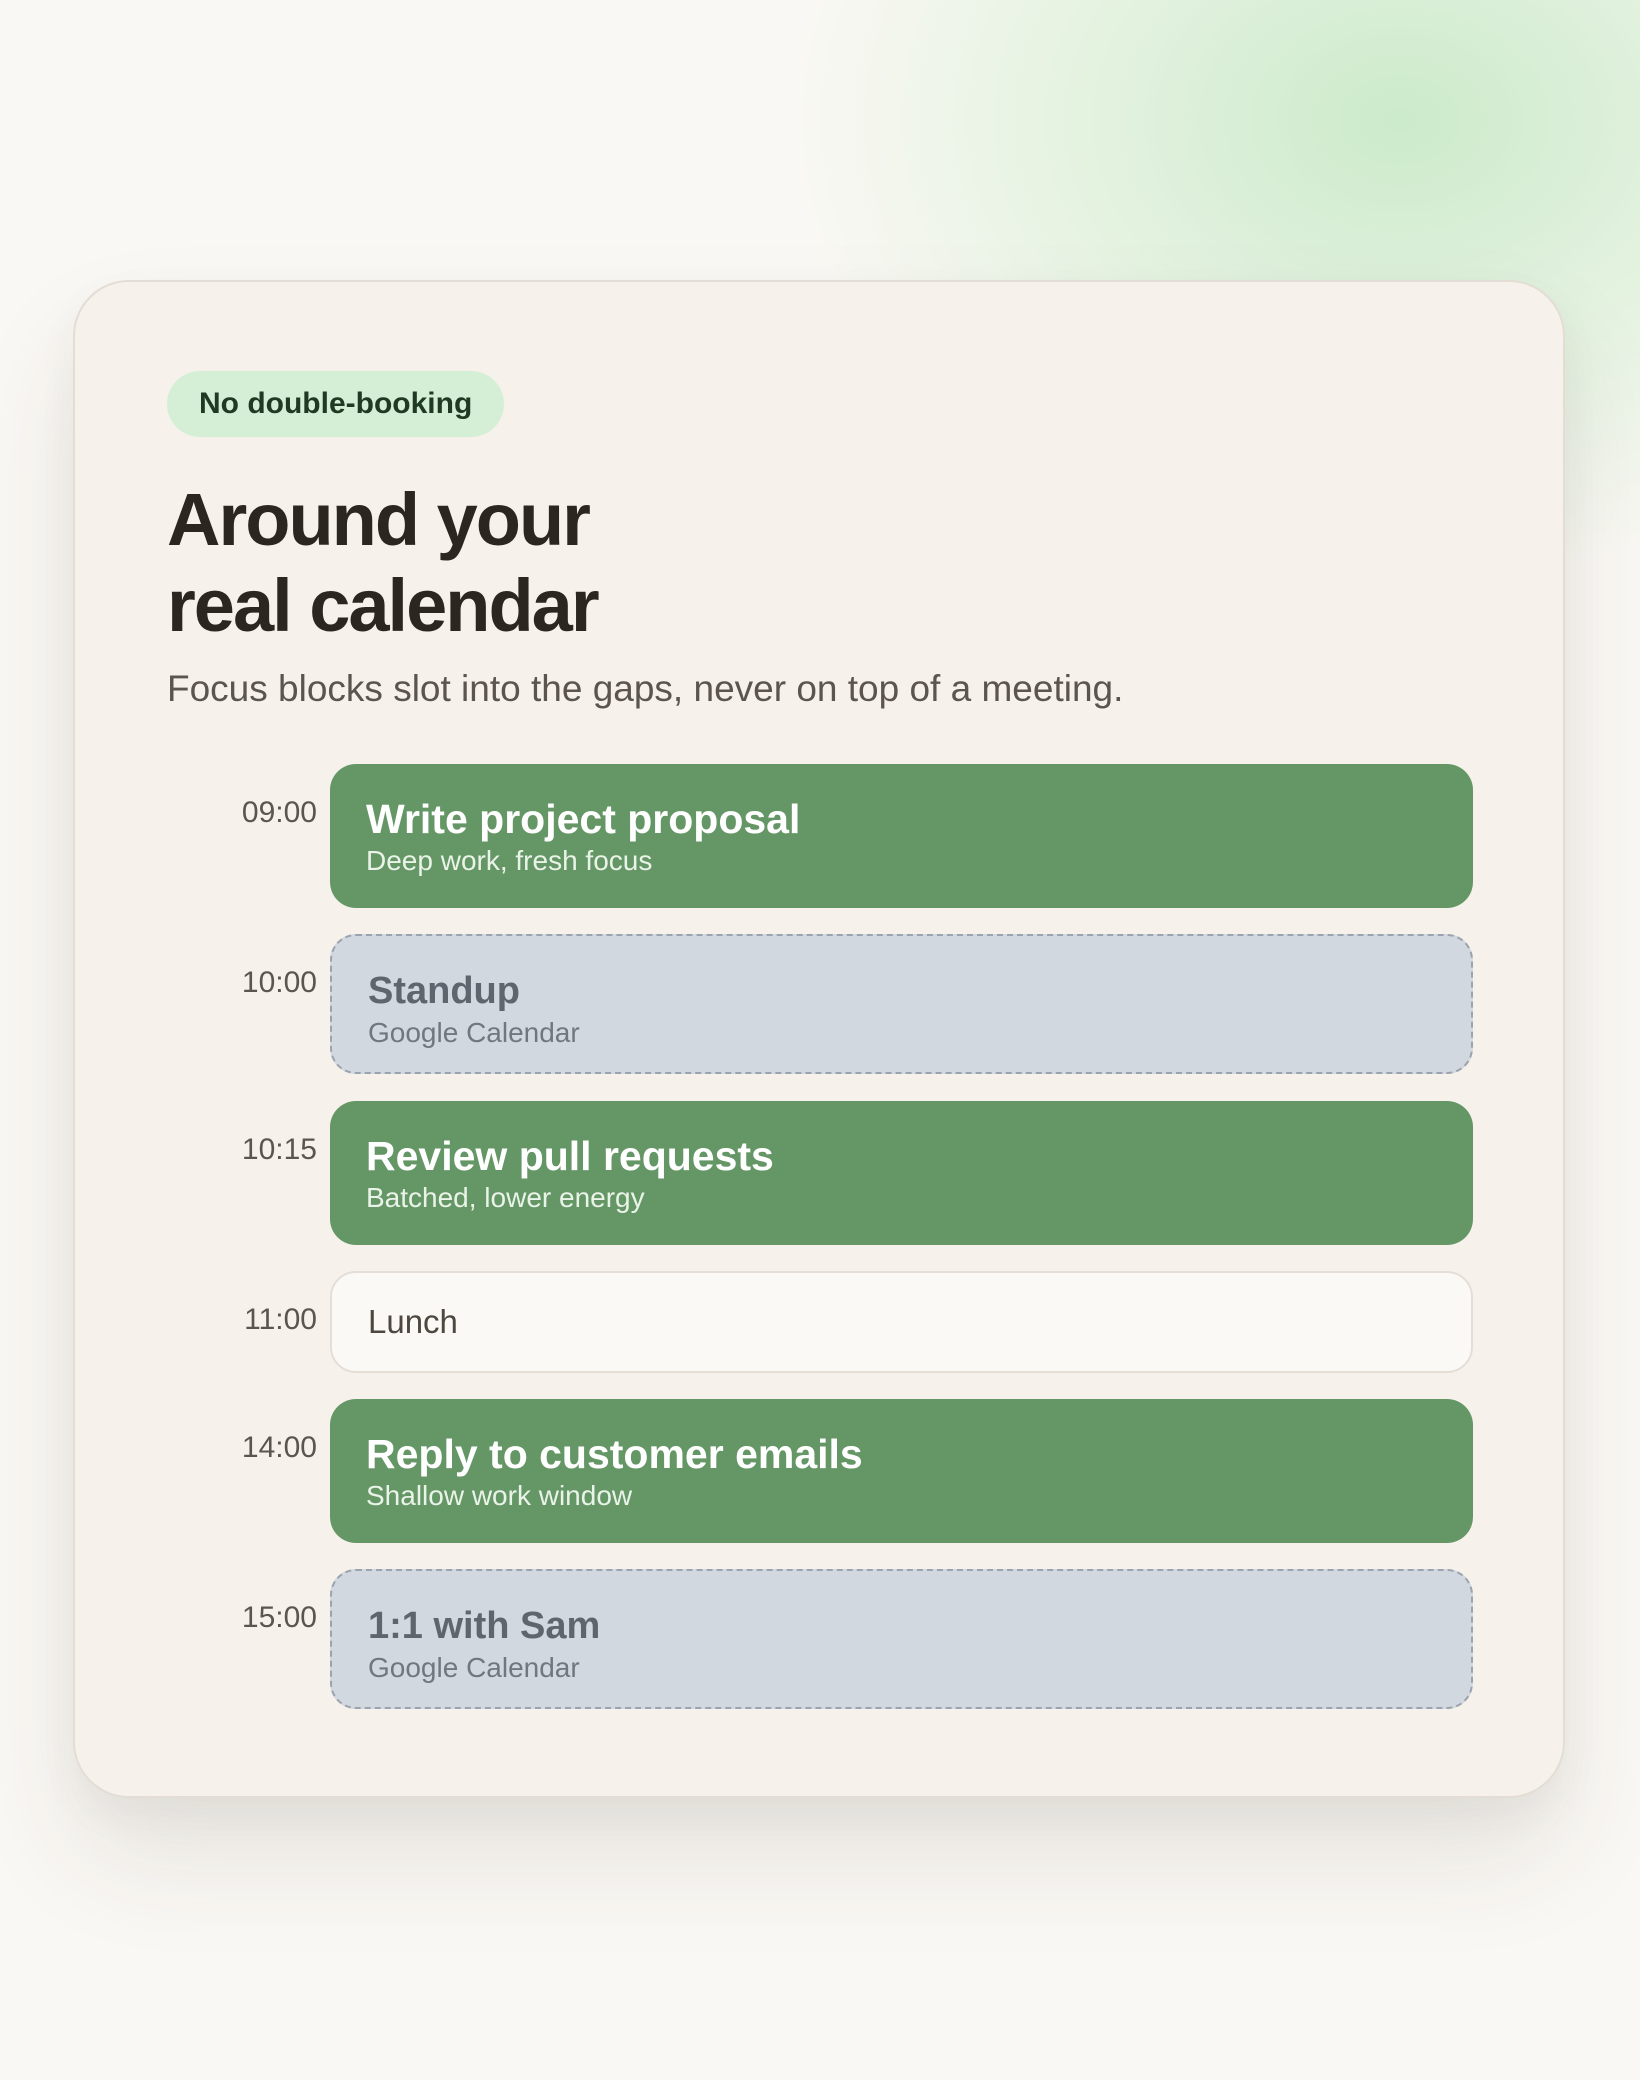  I want to click on block-title: Review pull requests, so click(570, 1156).